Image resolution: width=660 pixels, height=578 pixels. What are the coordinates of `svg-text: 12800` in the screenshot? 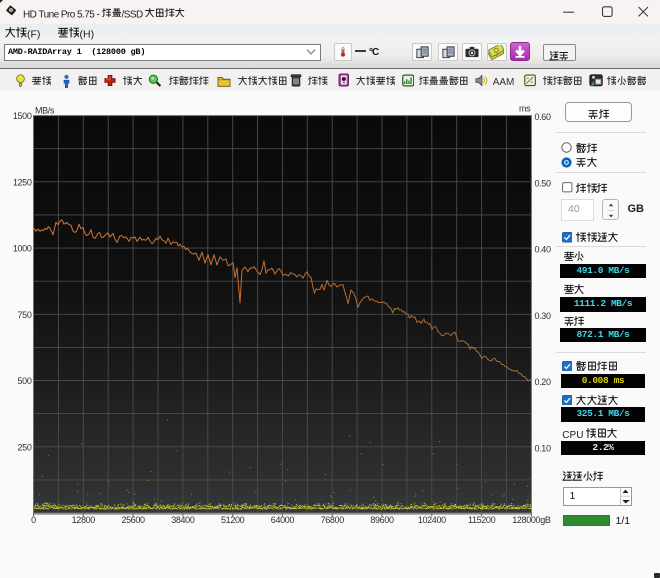 It's located at (84, 520).